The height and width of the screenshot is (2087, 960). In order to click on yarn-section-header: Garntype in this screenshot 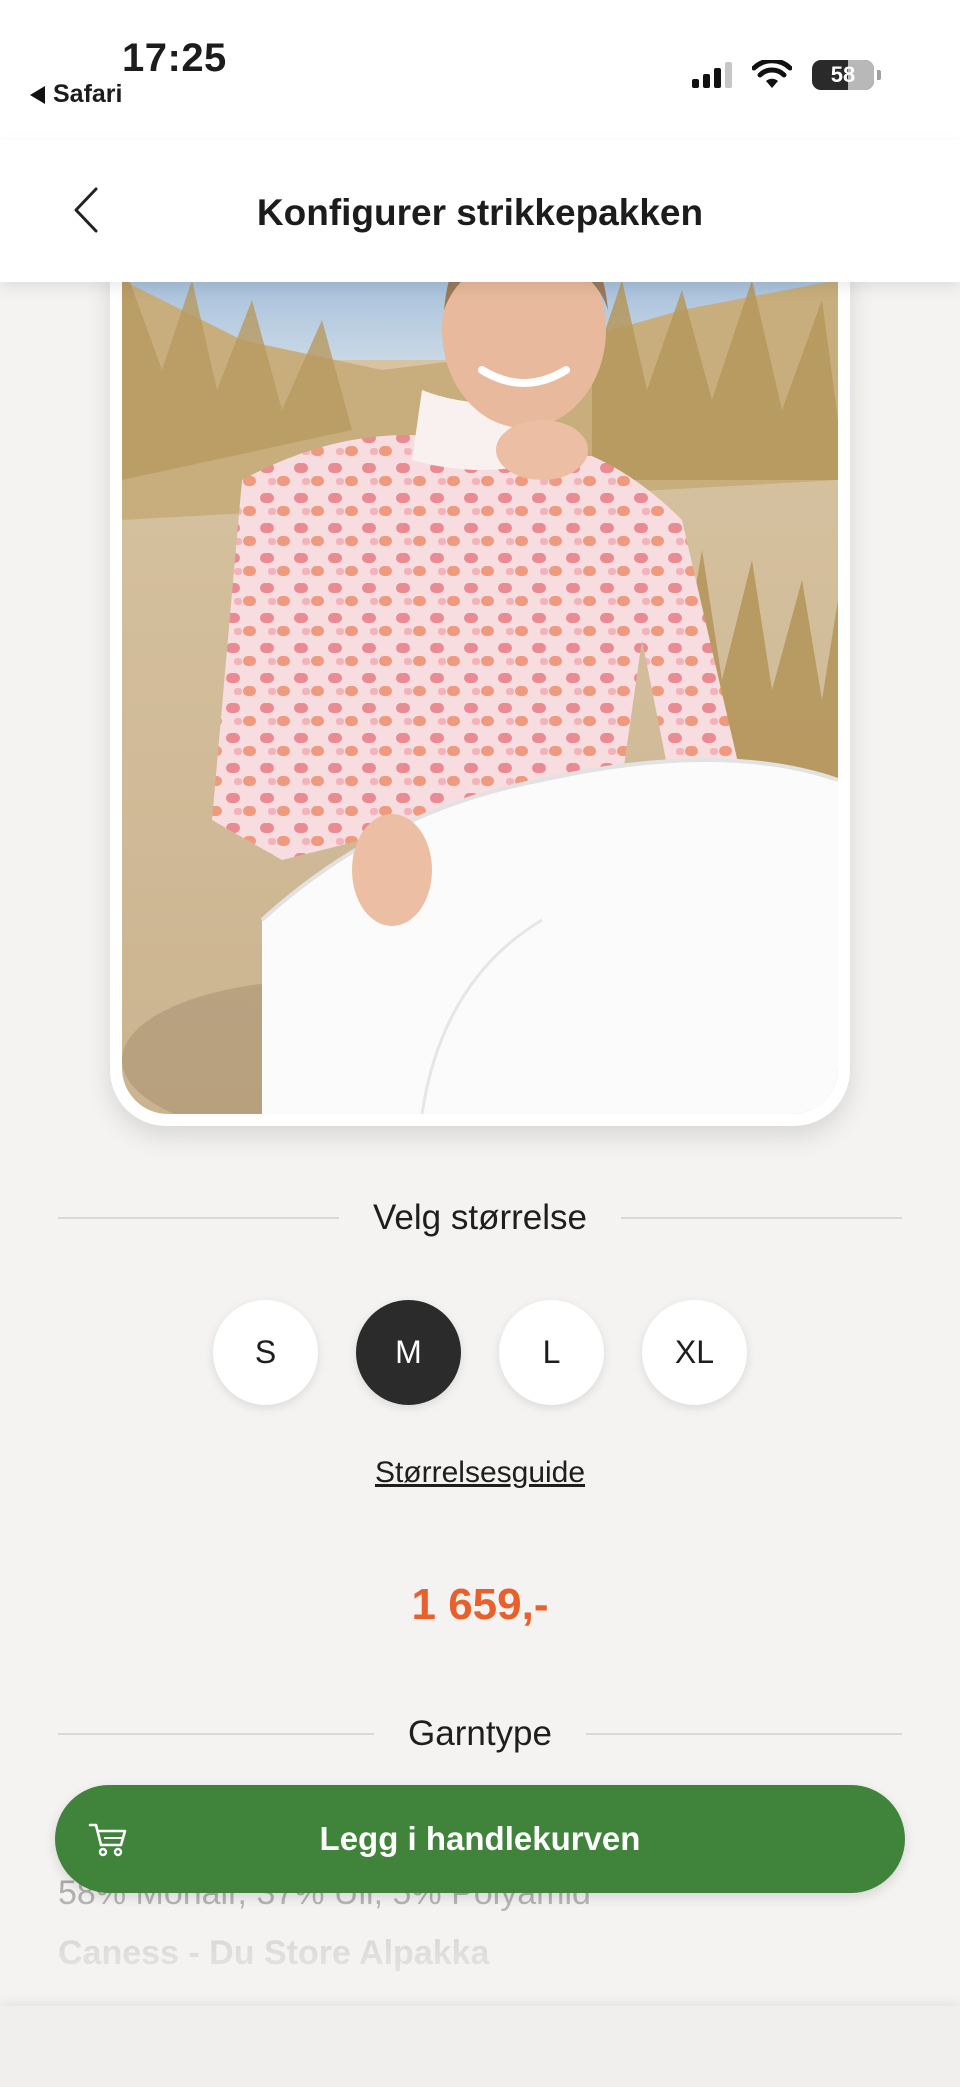, I will do `click(480, 1734)`.